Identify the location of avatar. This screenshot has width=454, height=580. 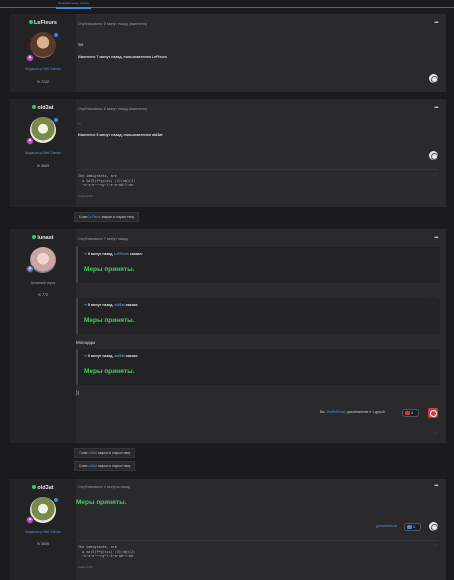
(43, 45).